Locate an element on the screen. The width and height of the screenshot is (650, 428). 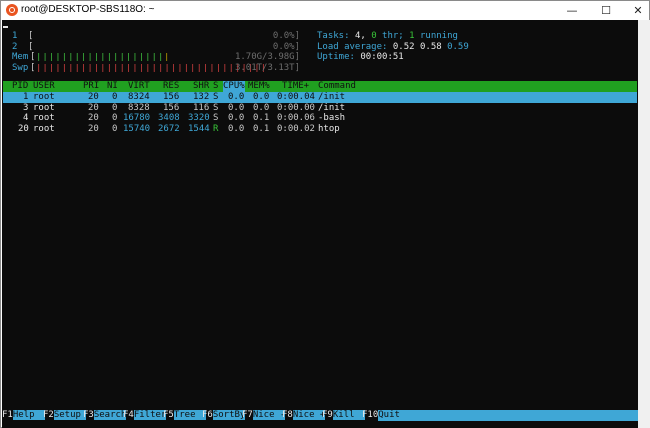
load-5min: 0.58 is located at coordinates (430, 46).